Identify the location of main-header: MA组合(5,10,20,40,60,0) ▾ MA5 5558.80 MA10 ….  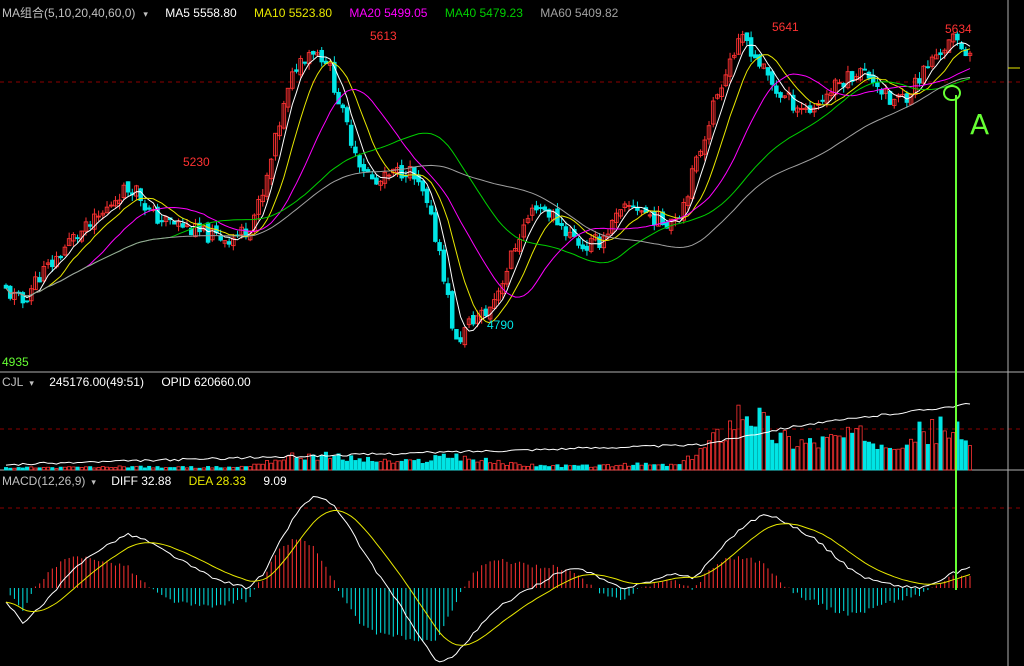
(317, 12).